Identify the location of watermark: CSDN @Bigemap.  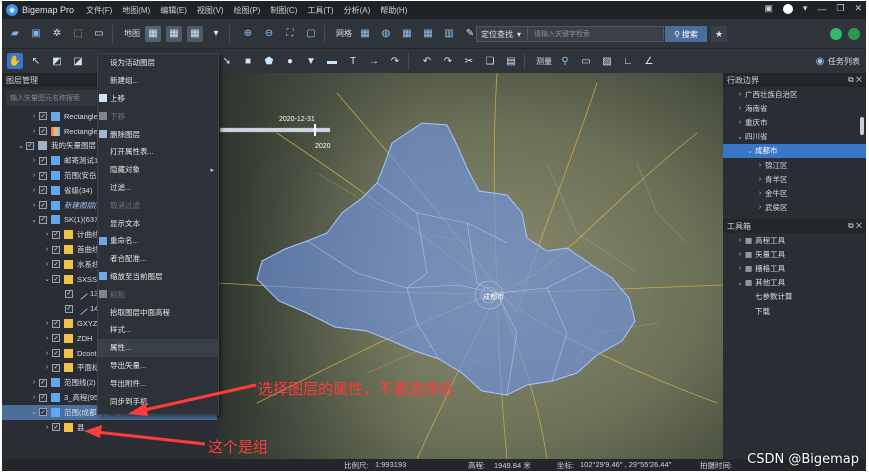
(803, 459).